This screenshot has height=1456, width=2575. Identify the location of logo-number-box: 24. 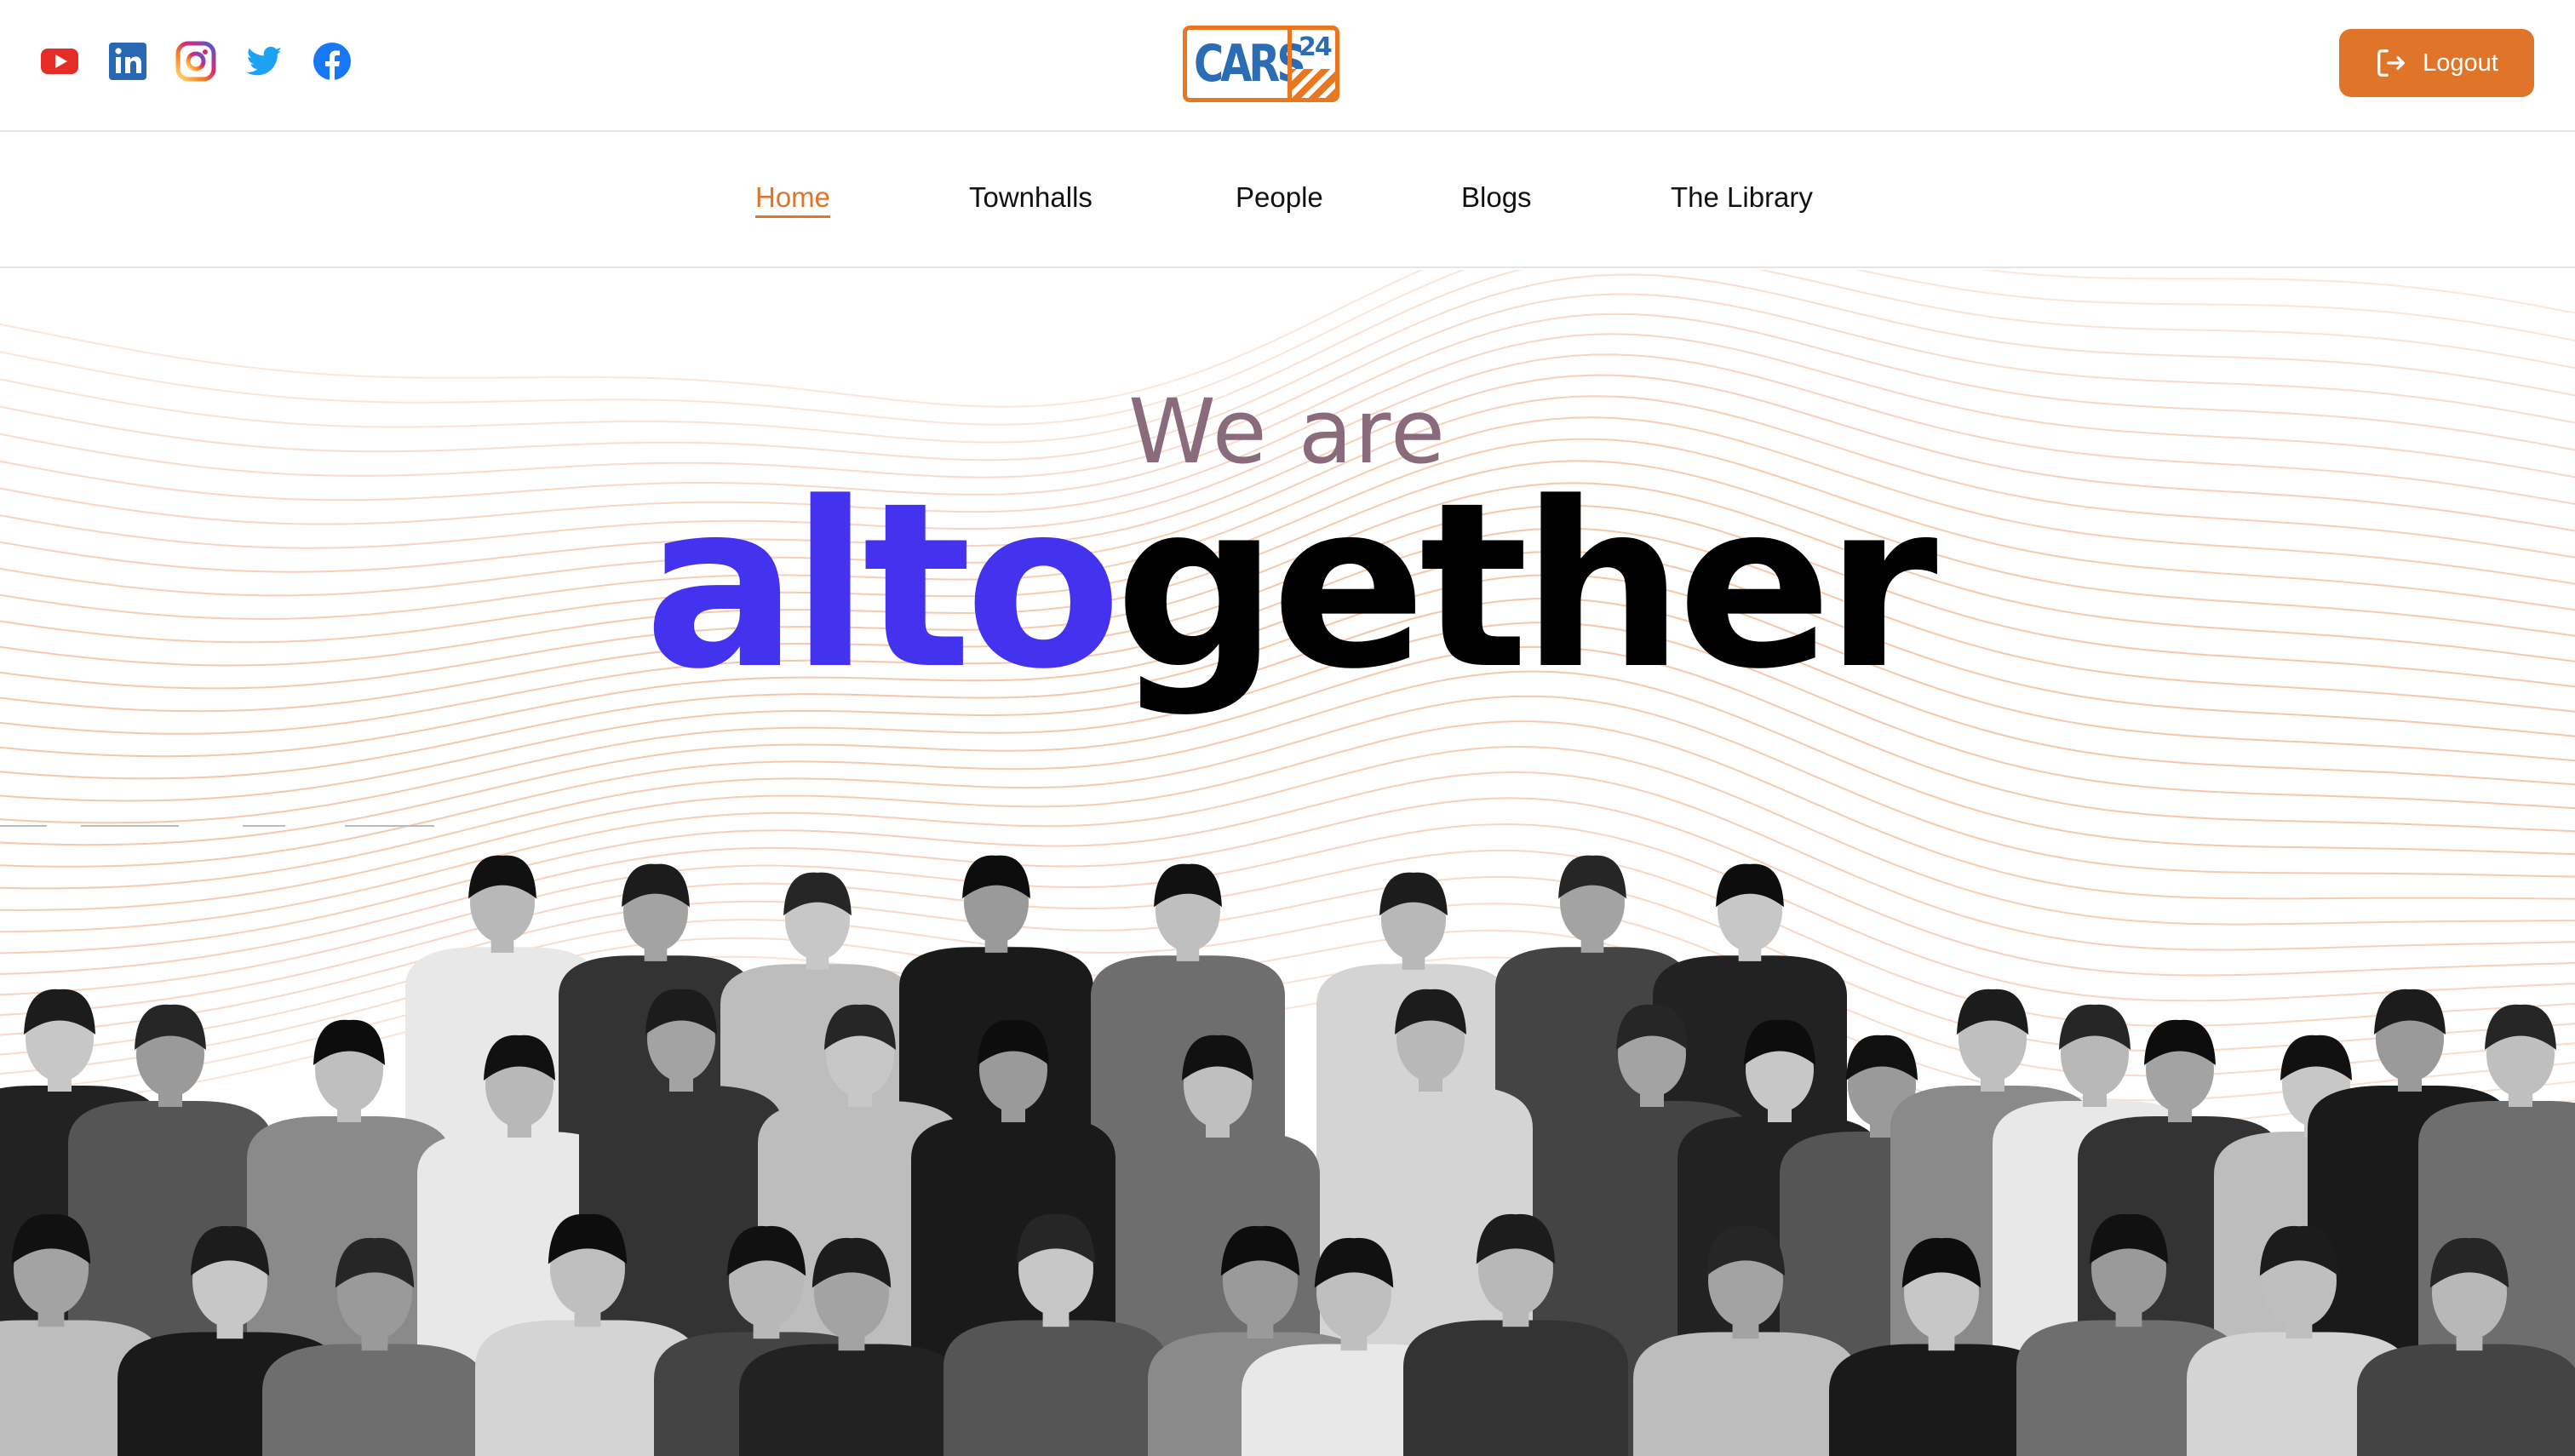
(1311, 64).